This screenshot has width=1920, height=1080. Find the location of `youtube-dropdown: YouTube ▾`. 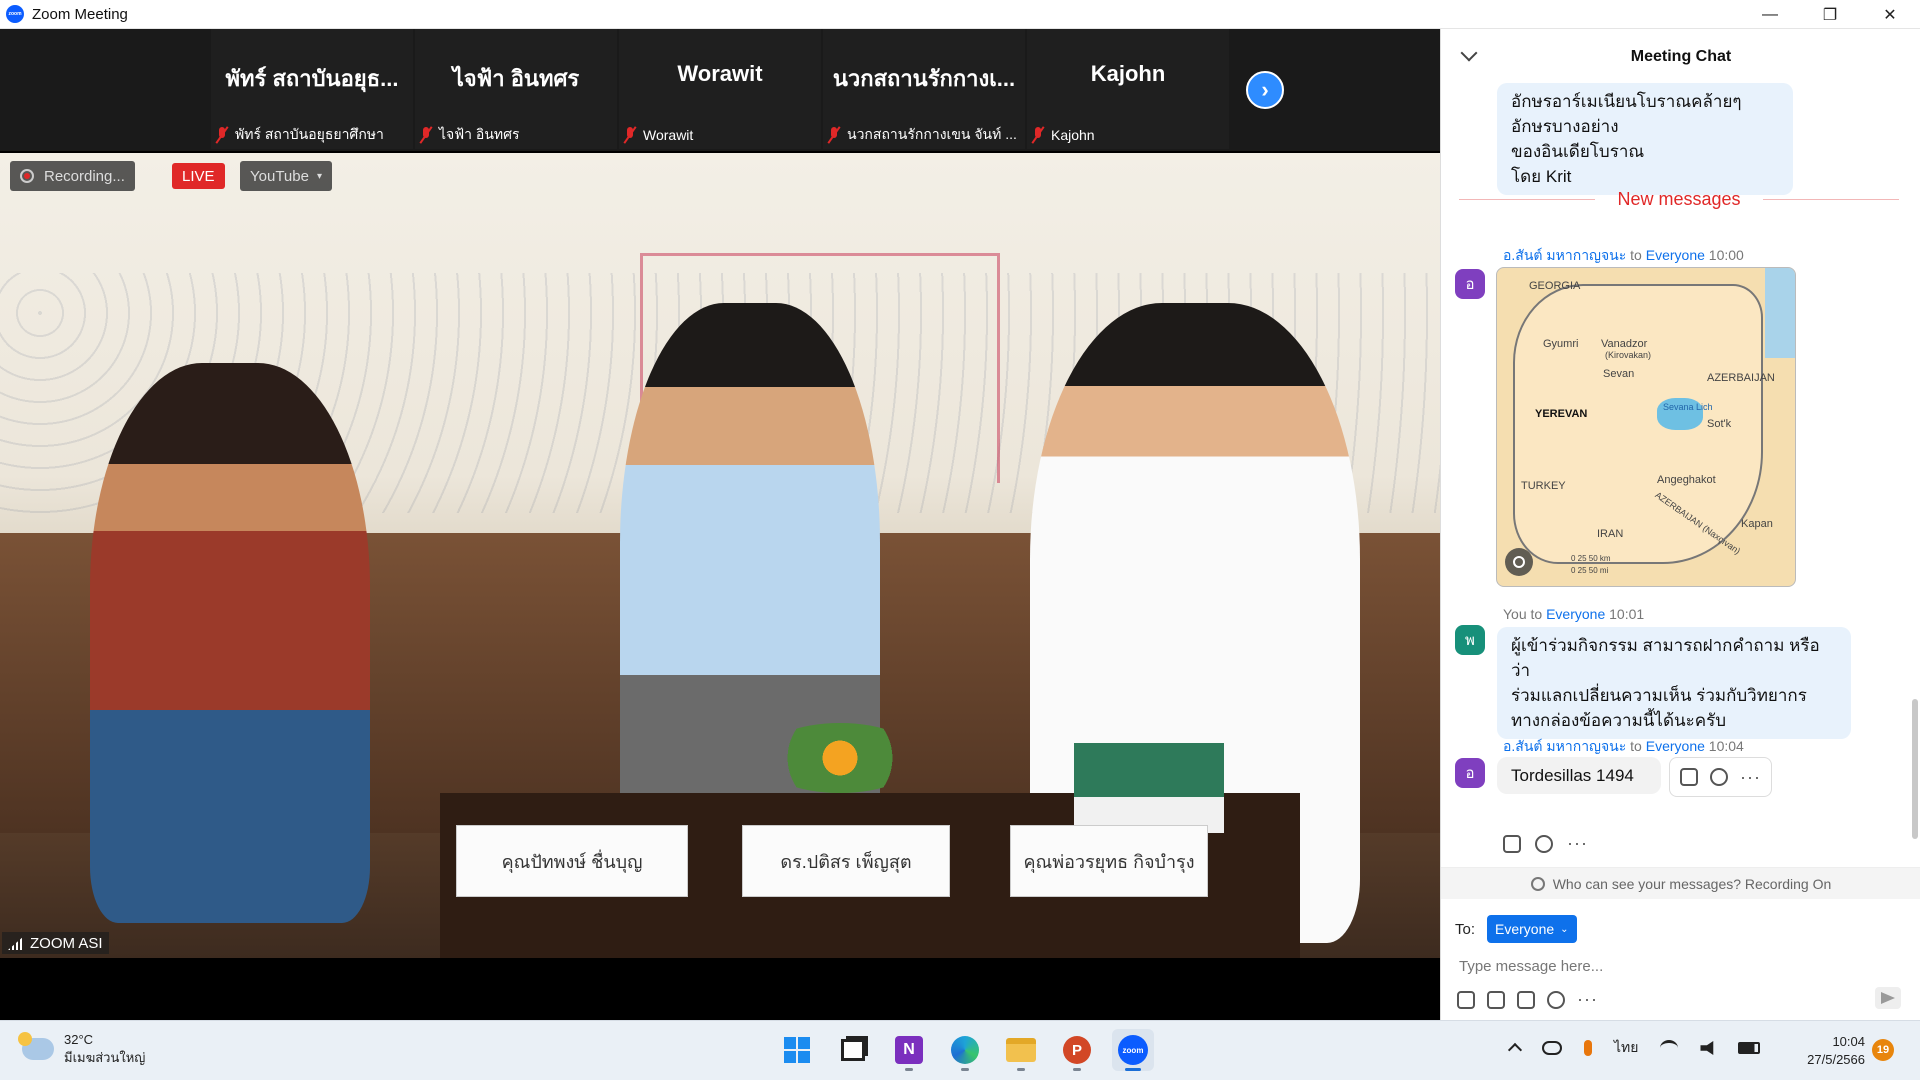

youtube-dropdown: YouTube ▾ is located at coordinates (286, 176).